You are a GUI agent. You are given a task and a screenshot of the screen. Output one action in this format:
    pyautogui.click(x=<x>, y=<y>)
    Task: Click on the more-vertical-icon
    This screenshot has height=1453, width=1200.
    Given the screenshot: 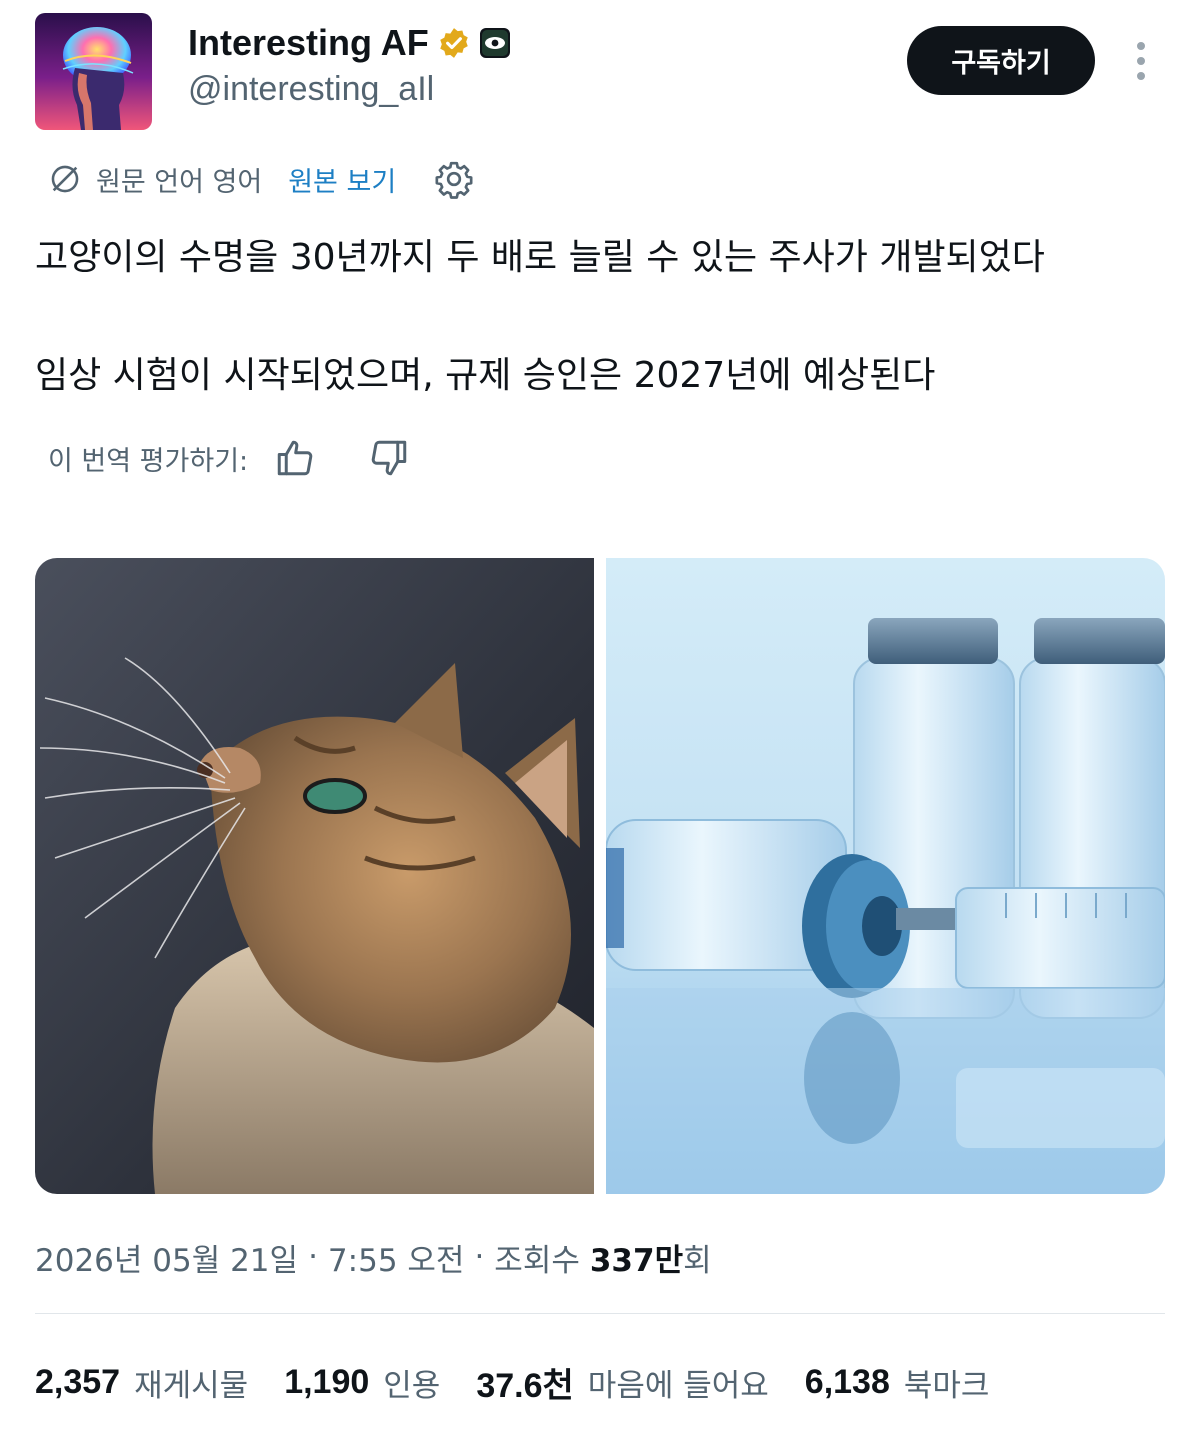 What is the action you would take?
    pyautogui.click(x=1141, y=61)
    